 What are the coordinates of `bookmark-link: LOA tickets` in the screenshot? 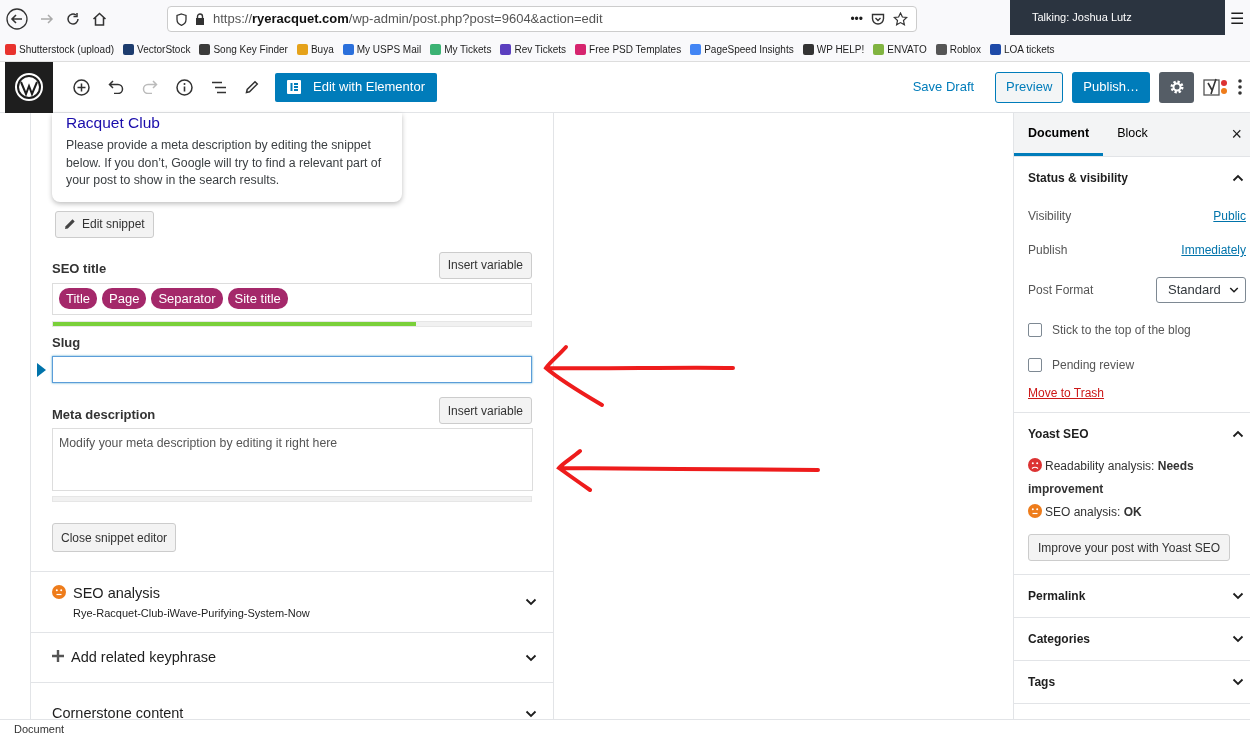 It's located at (1022, 49).